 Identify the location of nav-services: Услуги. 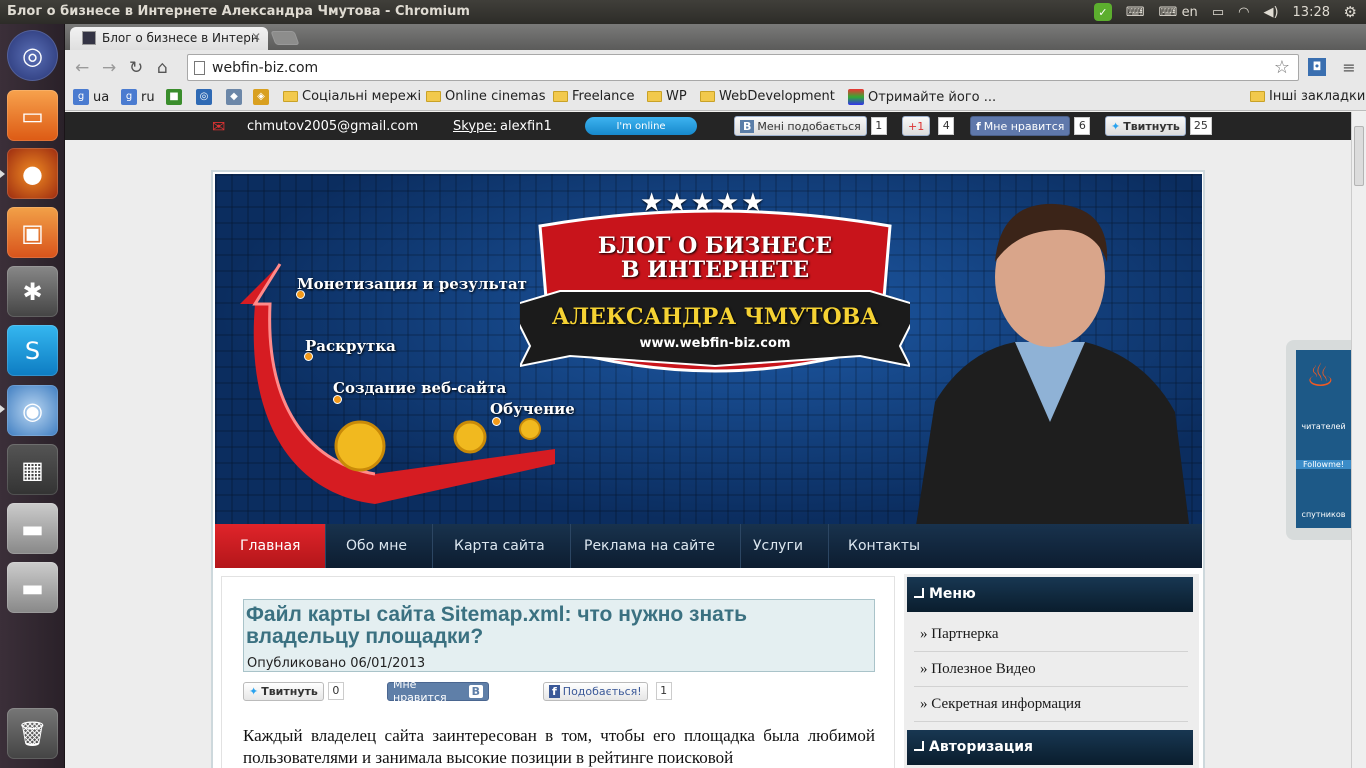
(778, 546).